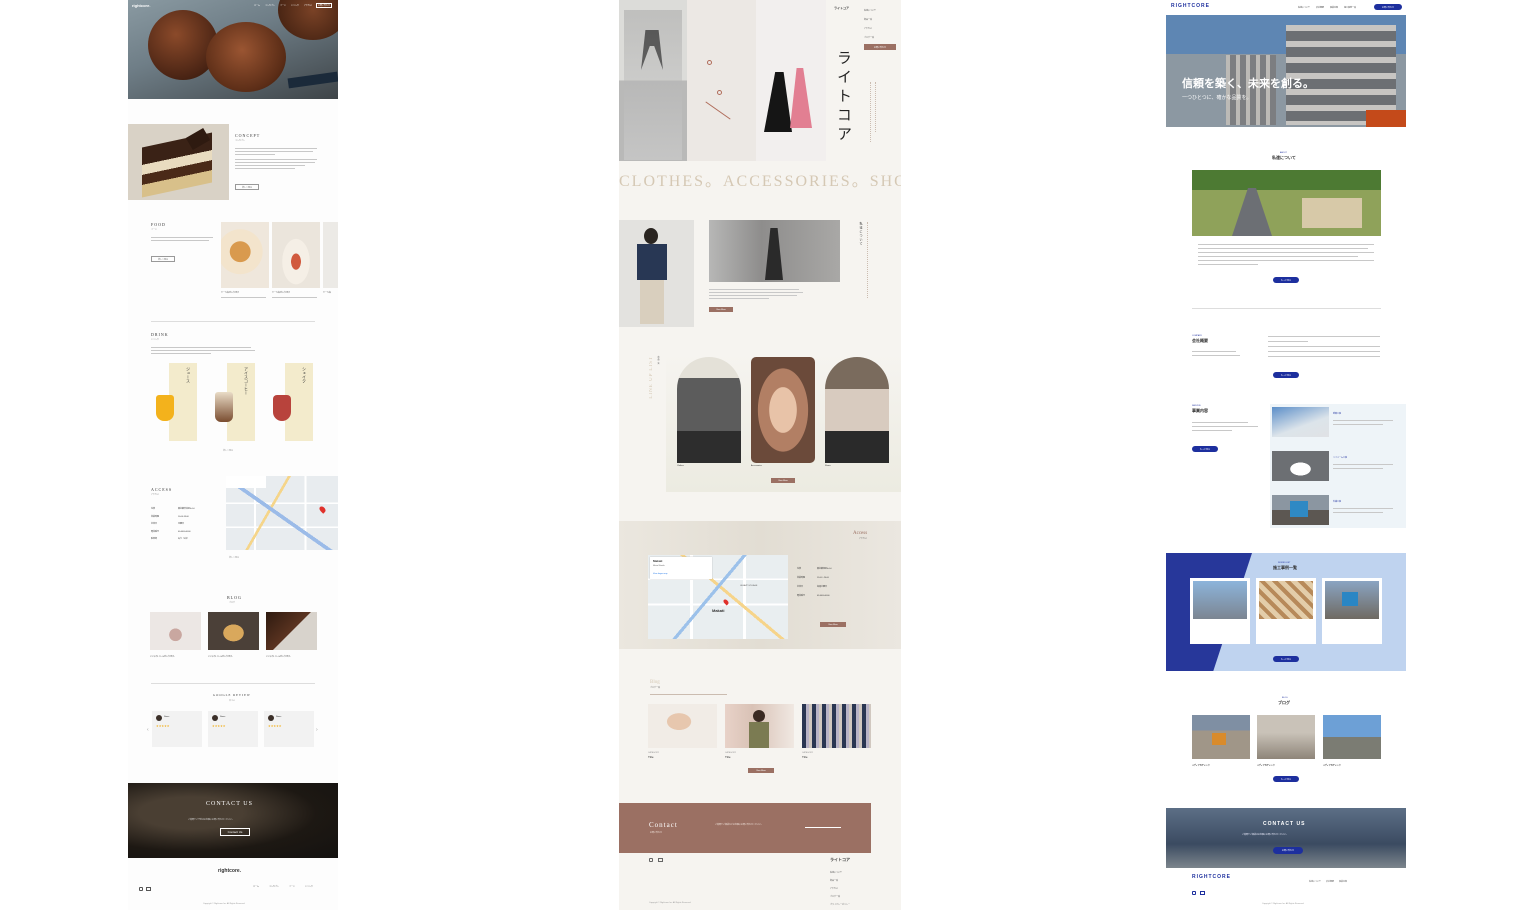 The width and height of the screenshot is (1520, 910). What do you see at coordinates (1300, 466) in the screenshot?
I see `service-thumb-helmet` at bounding box center [1300, 466].